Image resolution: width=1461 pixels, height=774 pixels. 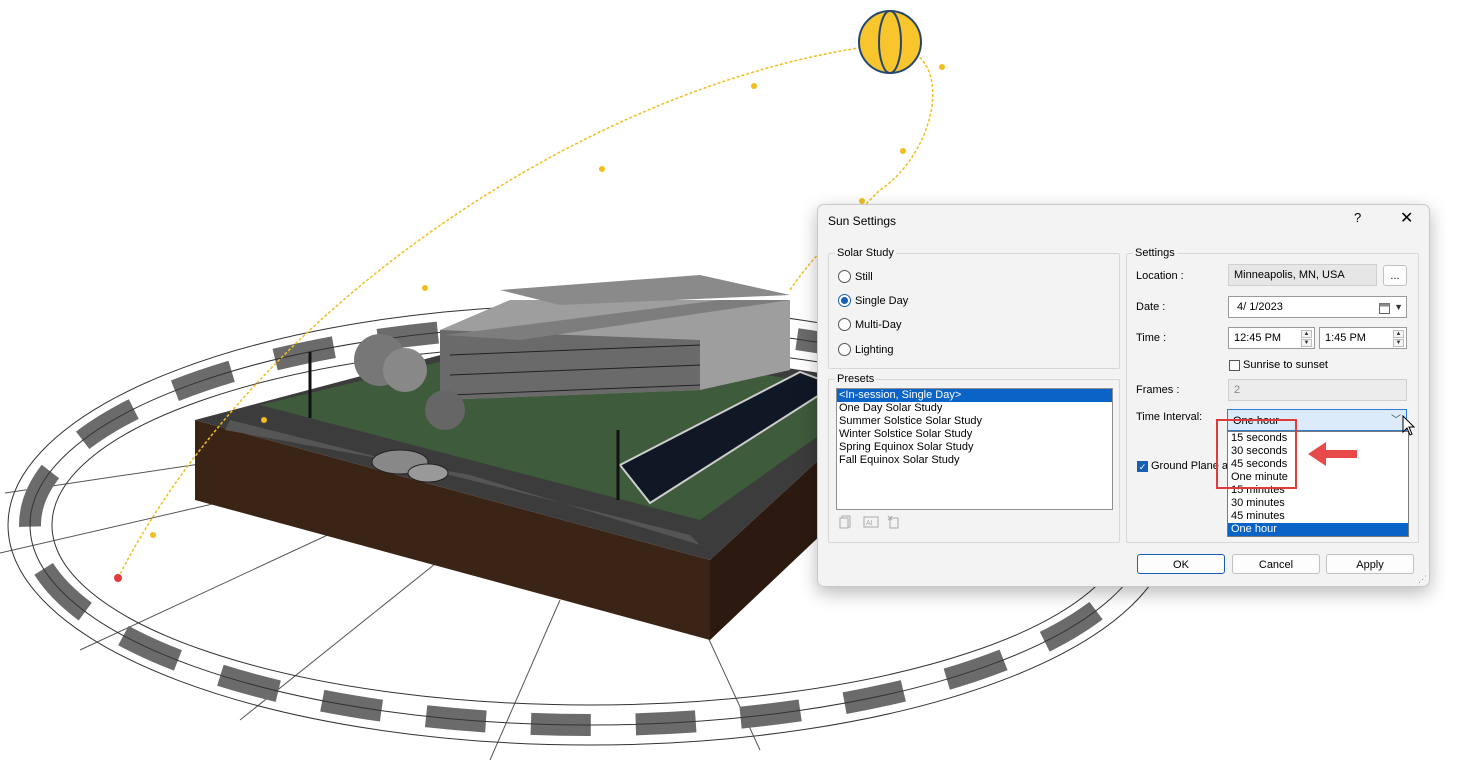 I want to click on cancel-button: Cancel, so click(x=1276, y=564).